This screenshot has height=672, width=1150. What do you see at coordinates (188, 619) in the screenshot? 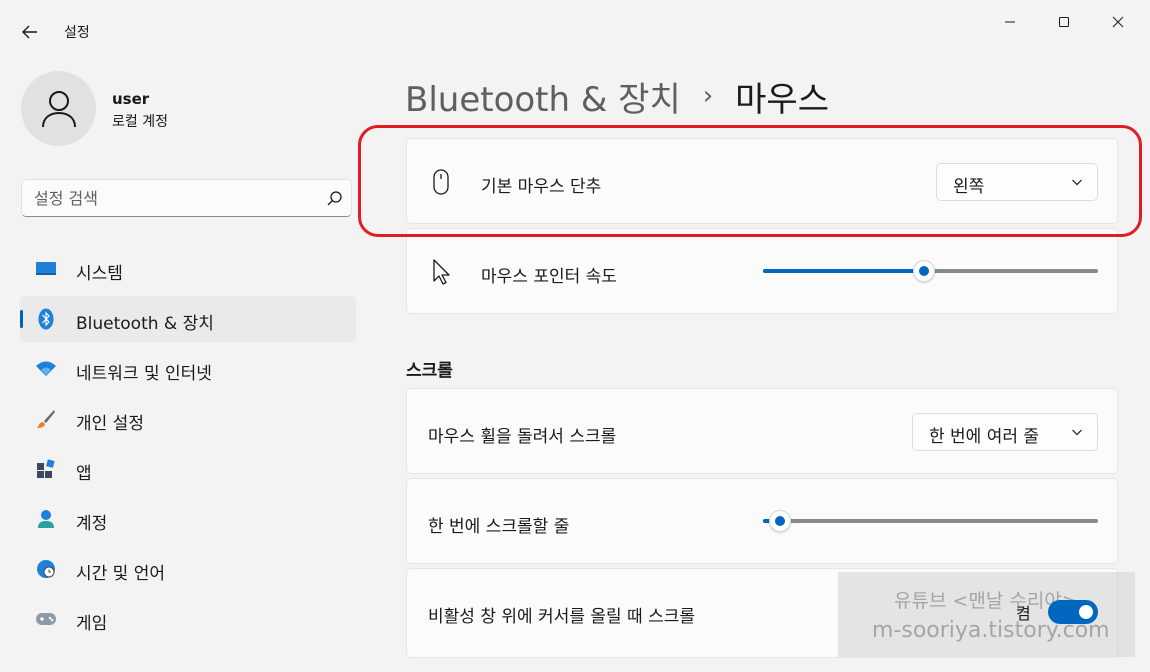
I see `sidebar-item-gaming: 게임` at bounding box center [188, 619].